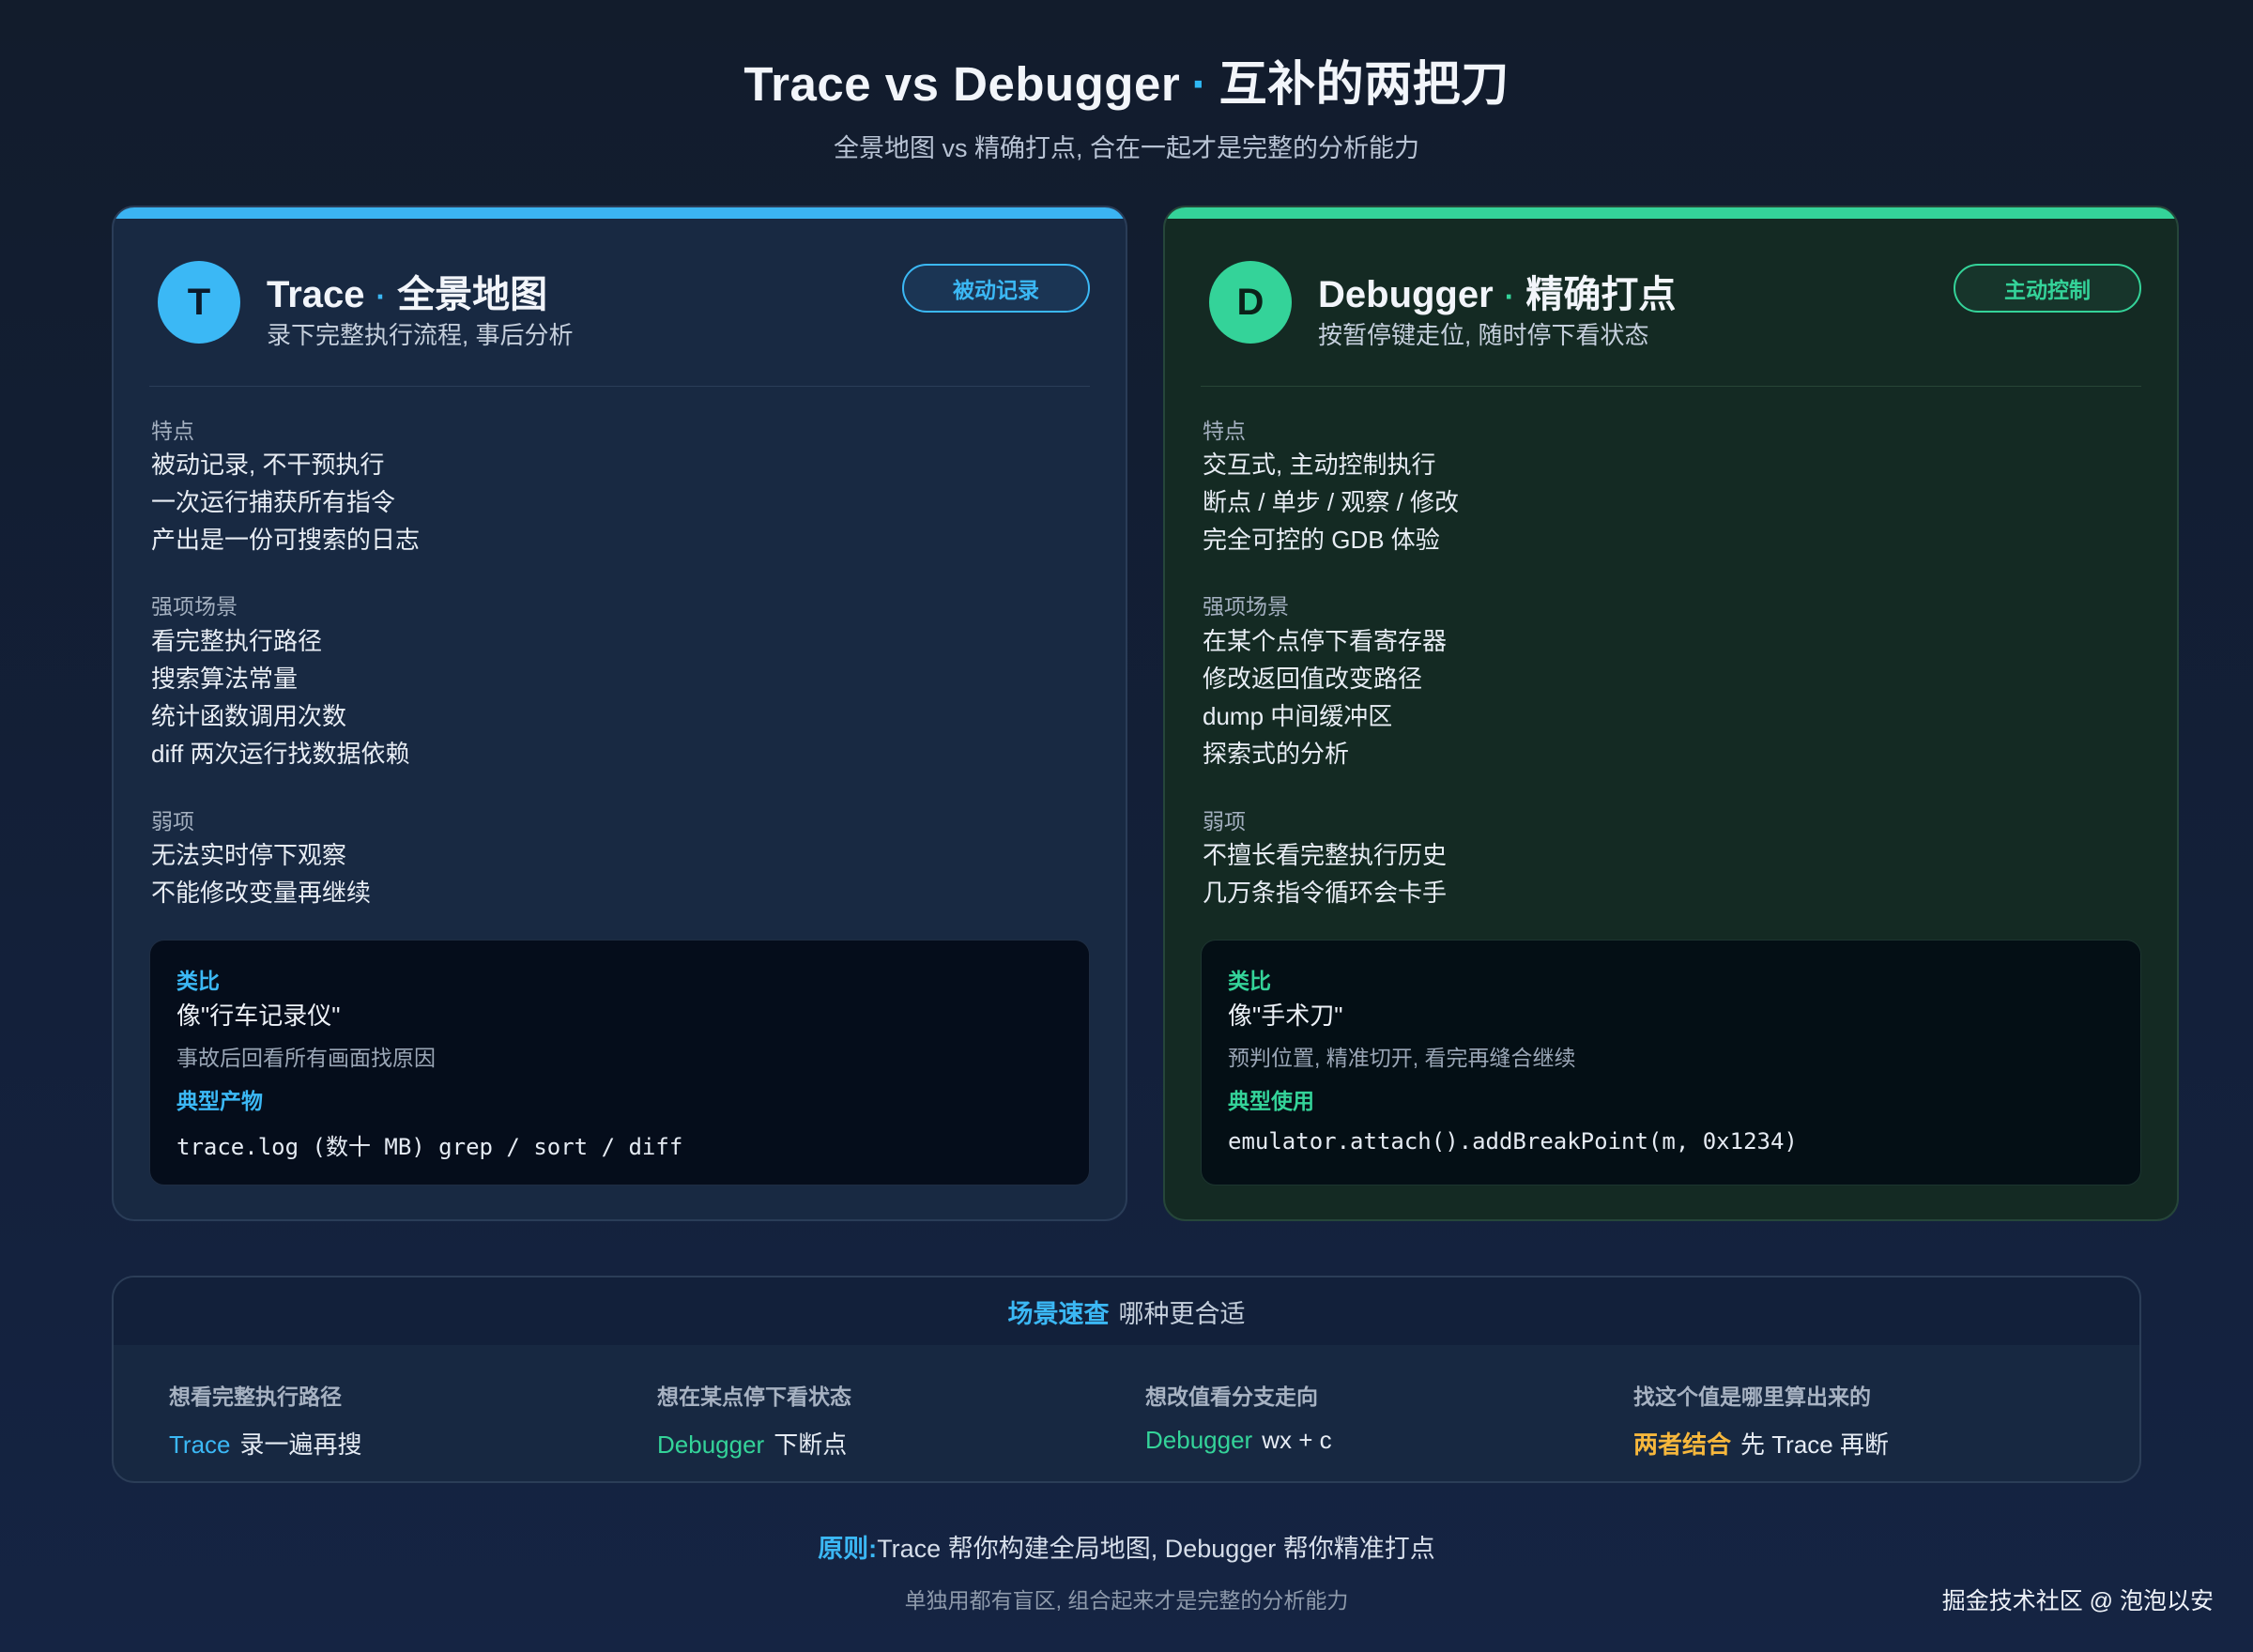  Describe the element at coordinates (2077, 1601) in the screenshot. I see `credit-watermark: 掘金技术社区 @ 泡泡以安` at that location.